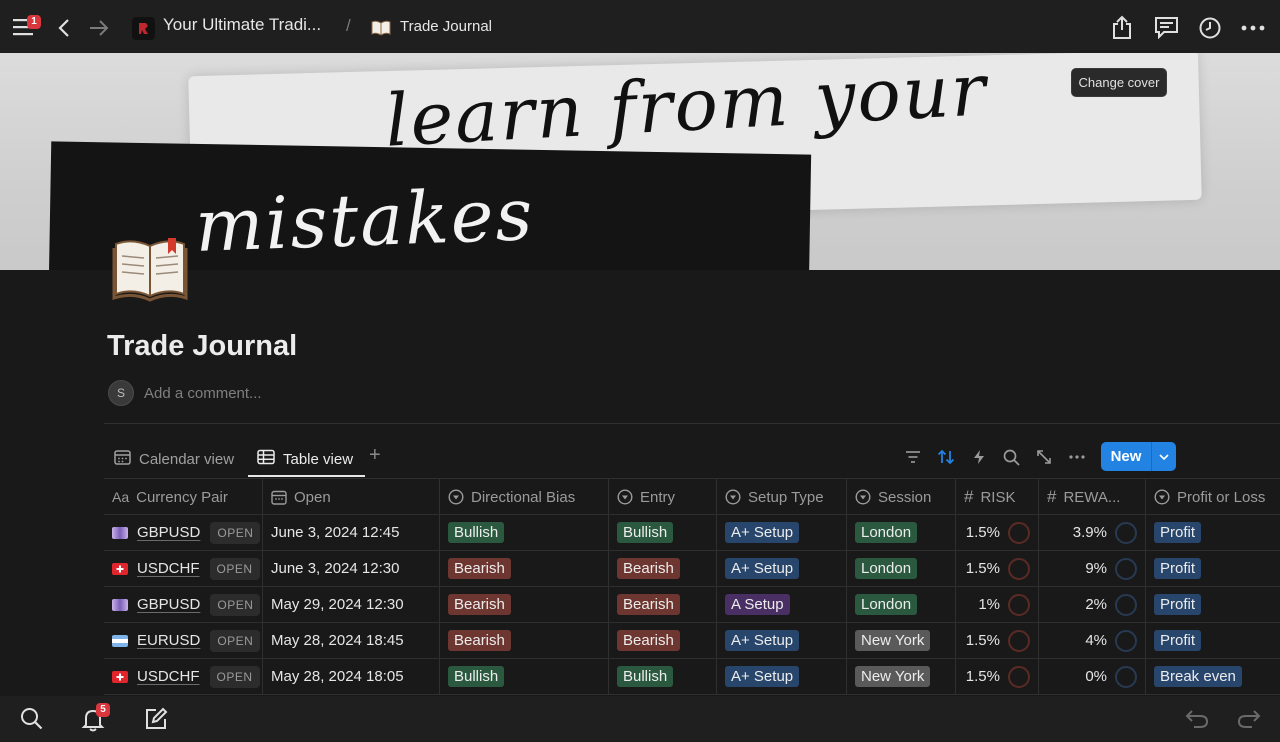 The image size is (1280, 742). Describe the element at coordinates (120, 532) in the screenshot. I see `flag-gbpusd-icon` at that location.